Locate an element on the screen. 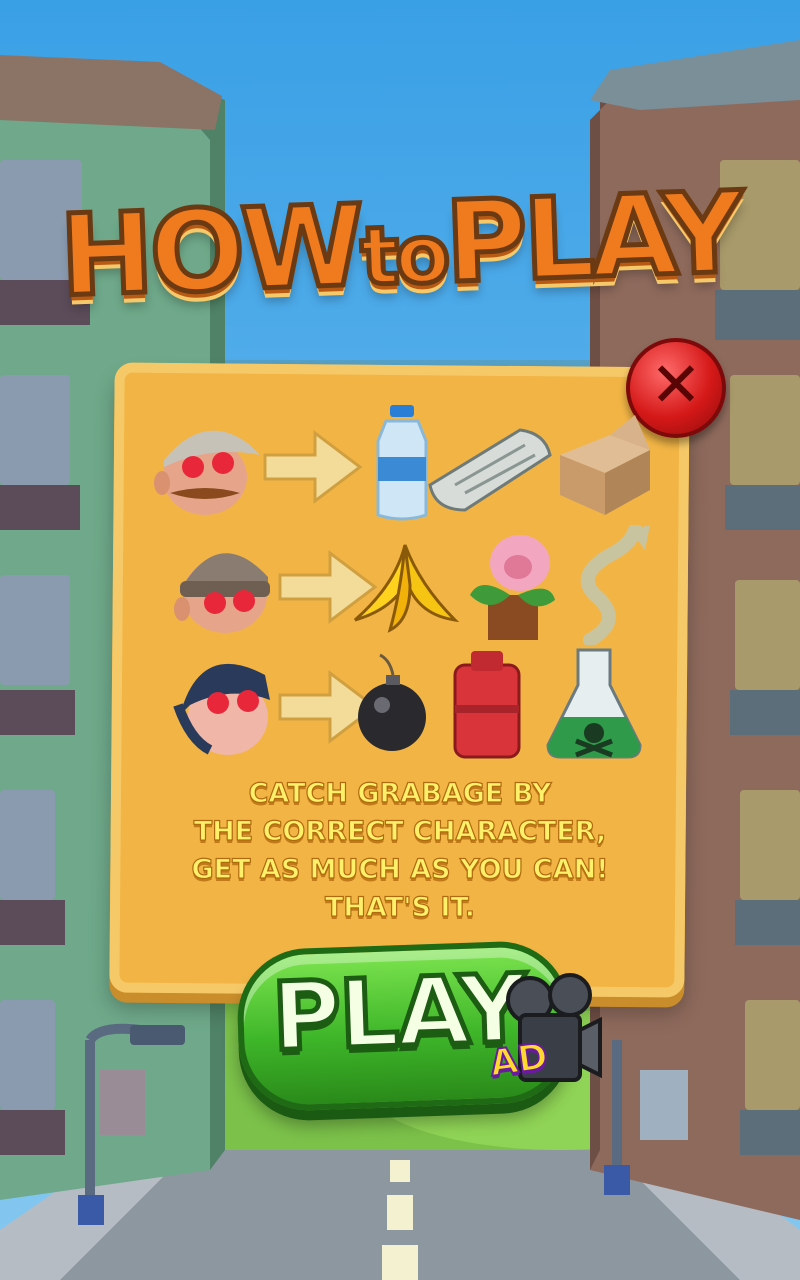 The image size is (800, 1280). beanie-guy-character is located at coordinates (222, 593).